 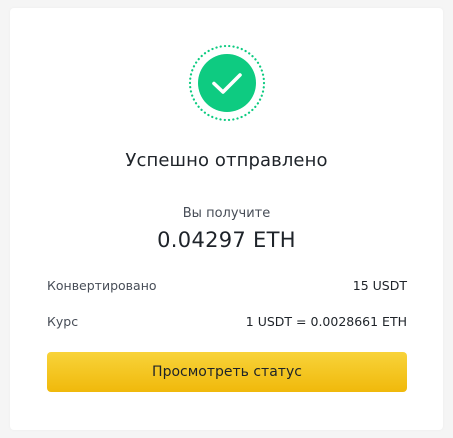 I want to click on converted-value: 15 USDT, so click(x=379, y=285).